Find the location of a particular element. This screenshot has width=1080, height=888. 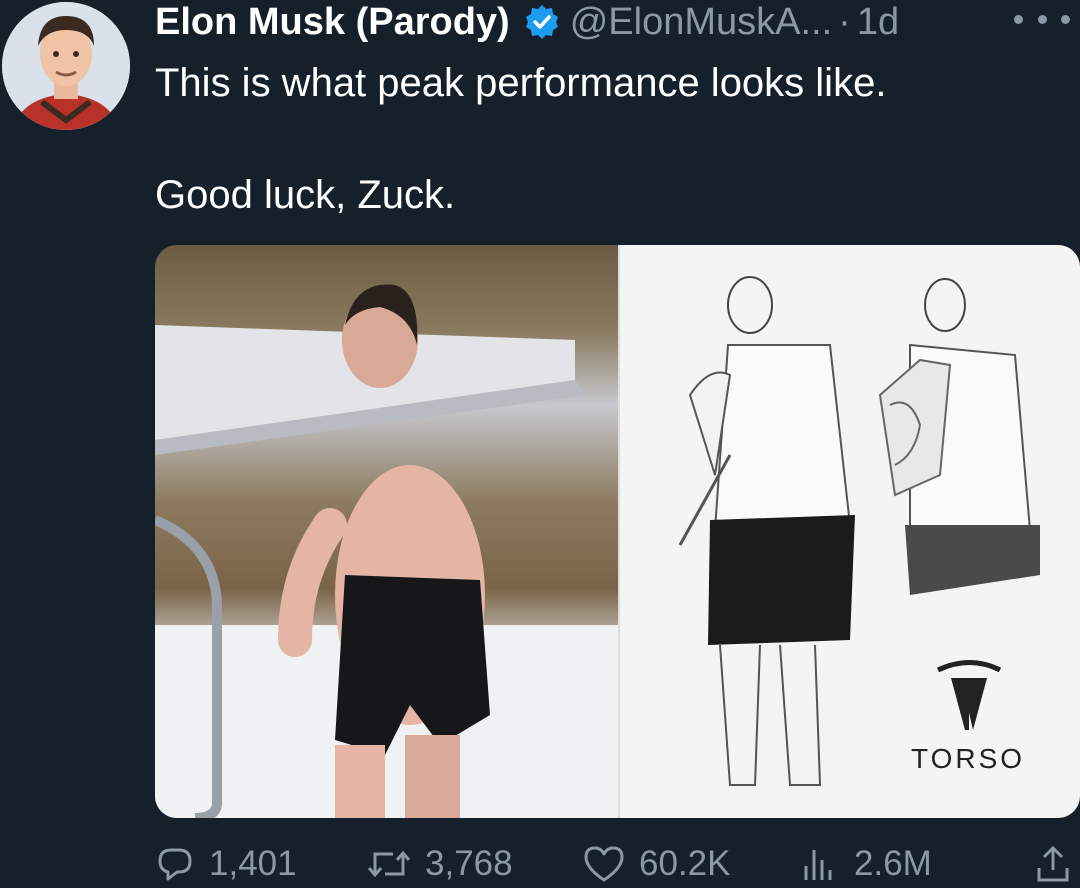

reply-icon is located at coordinates (175, 864).